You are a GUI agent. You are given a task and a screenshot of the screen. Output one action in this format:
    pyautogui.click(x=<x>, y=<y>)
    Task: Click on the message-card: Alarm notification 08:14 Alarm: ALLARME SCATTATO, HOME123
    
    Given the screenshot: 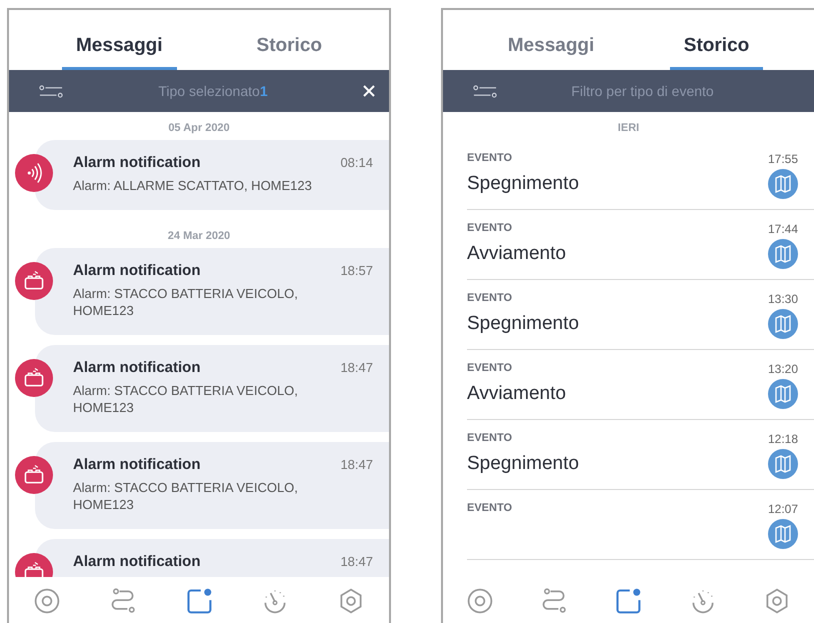 What is the action you would take?
    pyautogui.click(x=212, y=175)
    